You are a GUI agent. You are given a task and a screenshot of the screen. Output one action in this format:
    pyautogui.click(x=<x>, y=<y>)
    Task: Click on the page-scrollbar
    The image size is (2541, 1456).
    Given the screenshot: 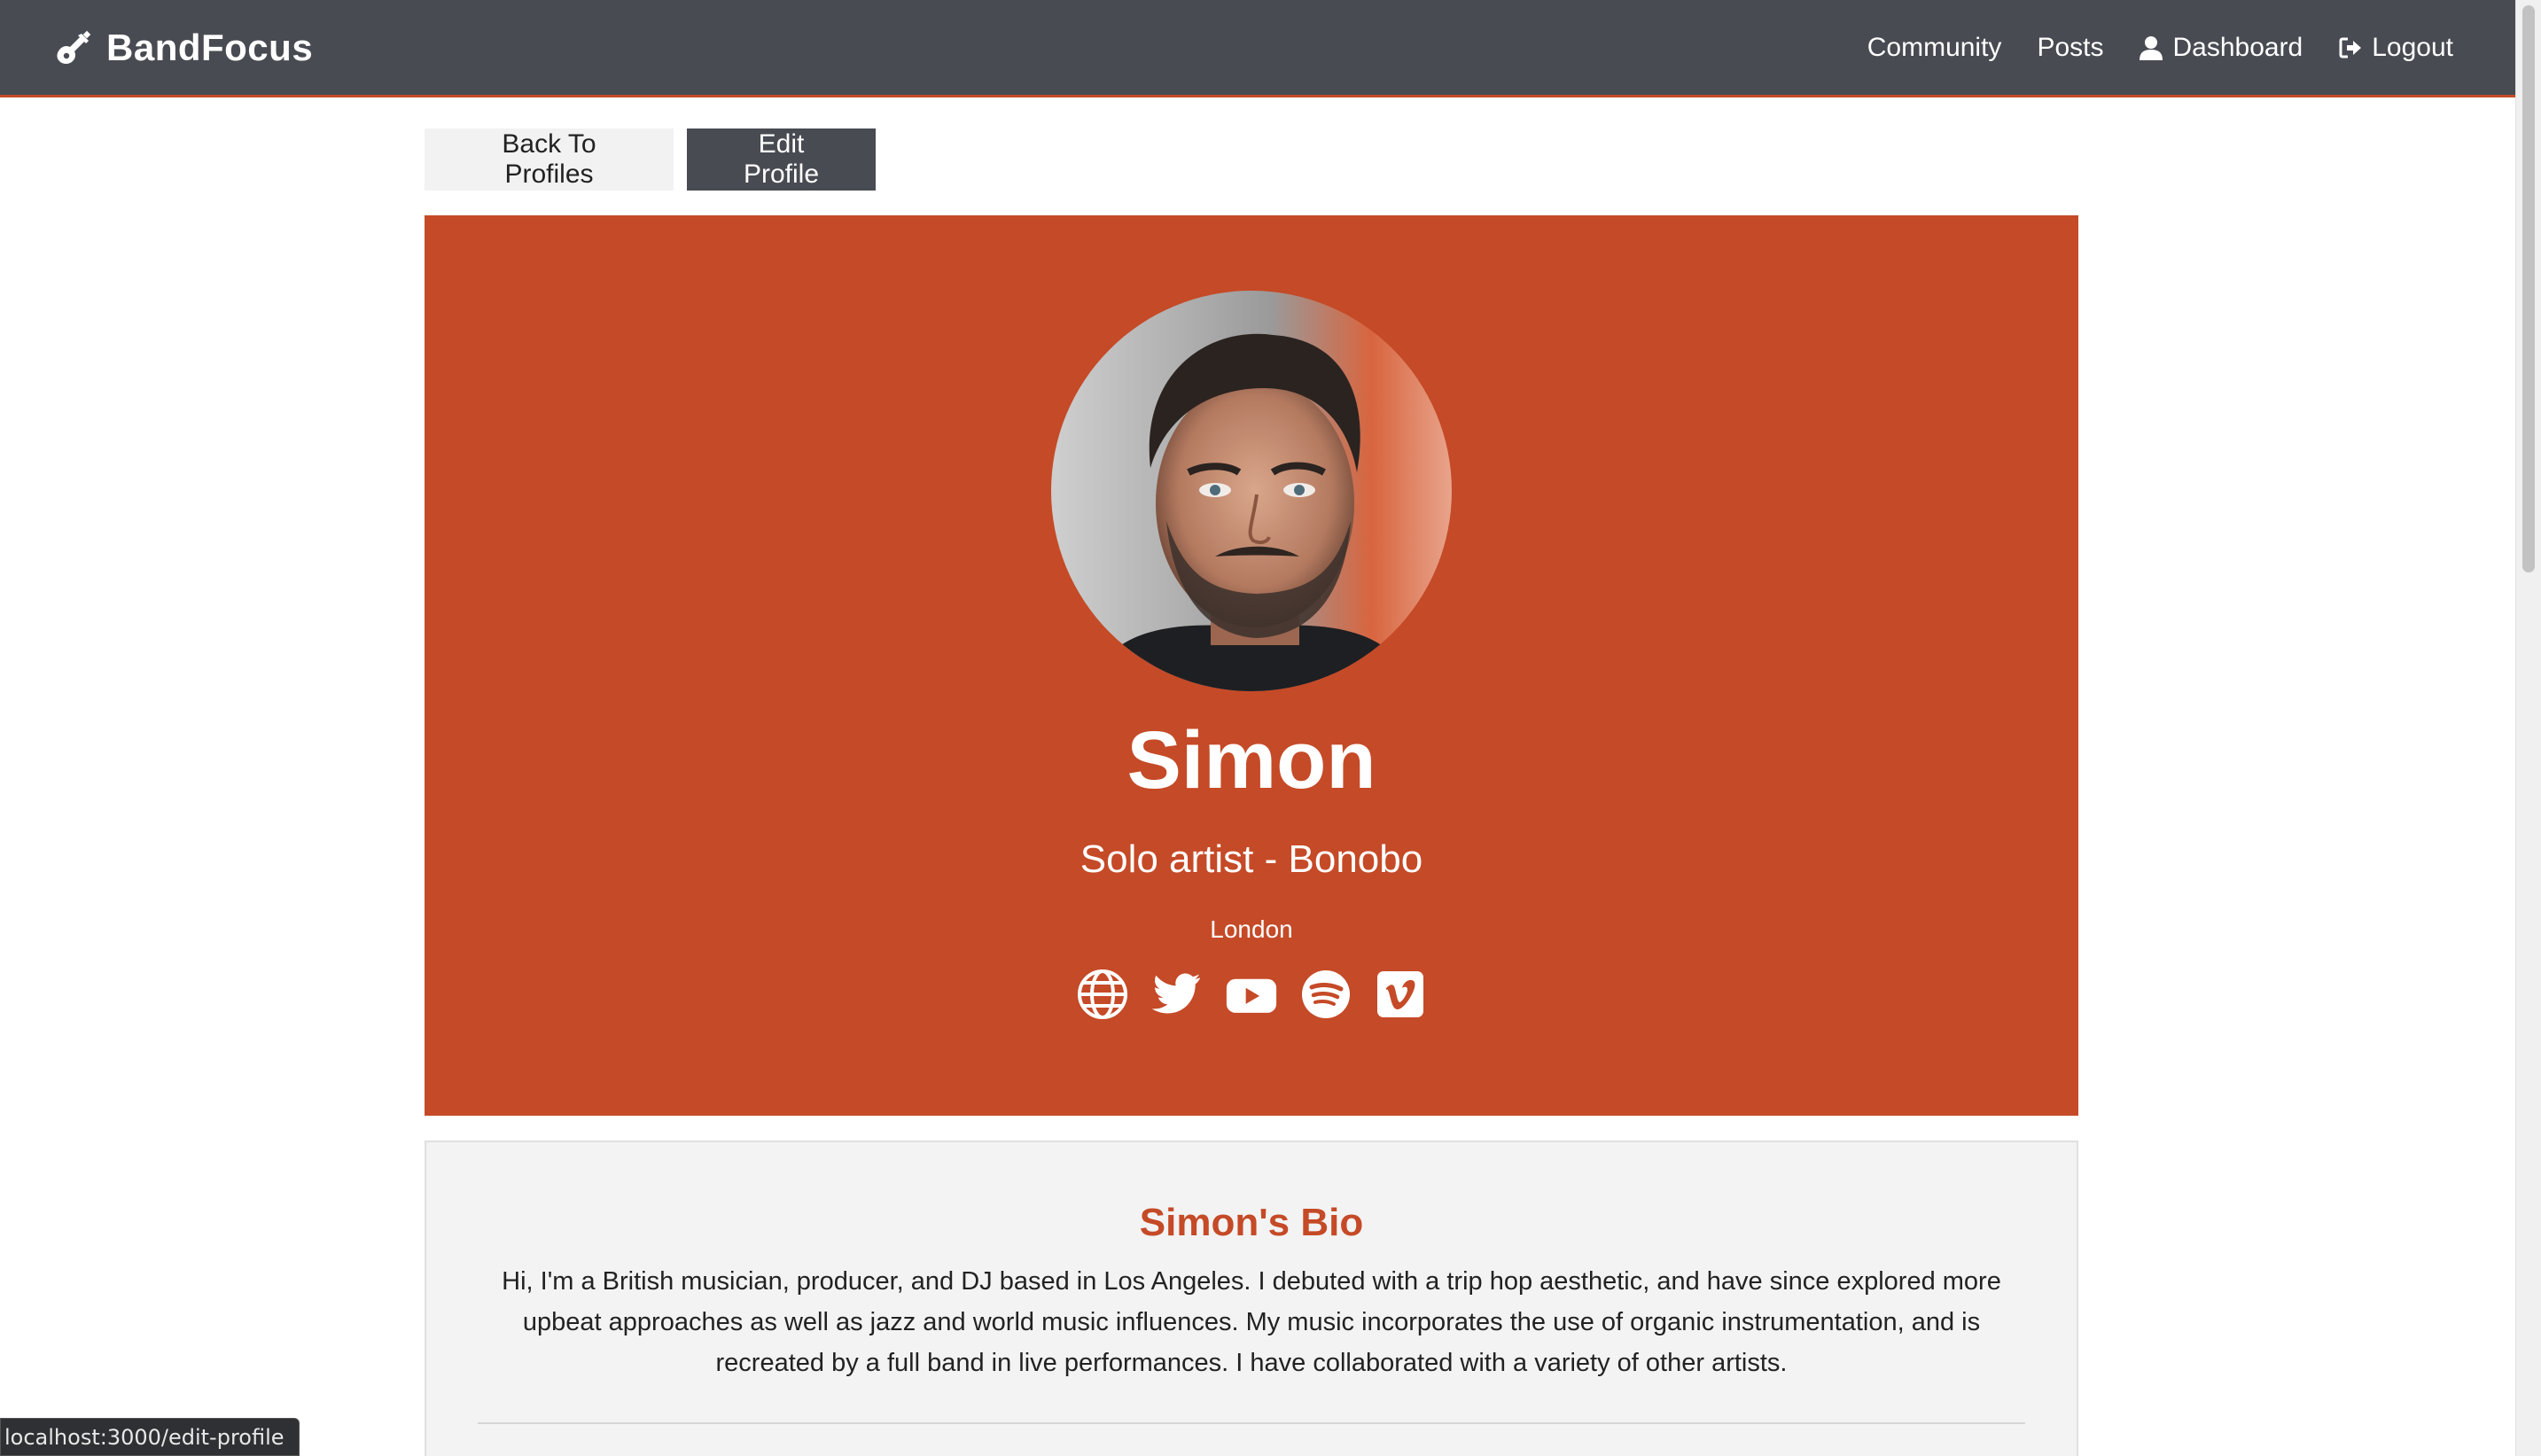 What is the action you would take?
    pyautogui.click(x=2528, y=728)
    